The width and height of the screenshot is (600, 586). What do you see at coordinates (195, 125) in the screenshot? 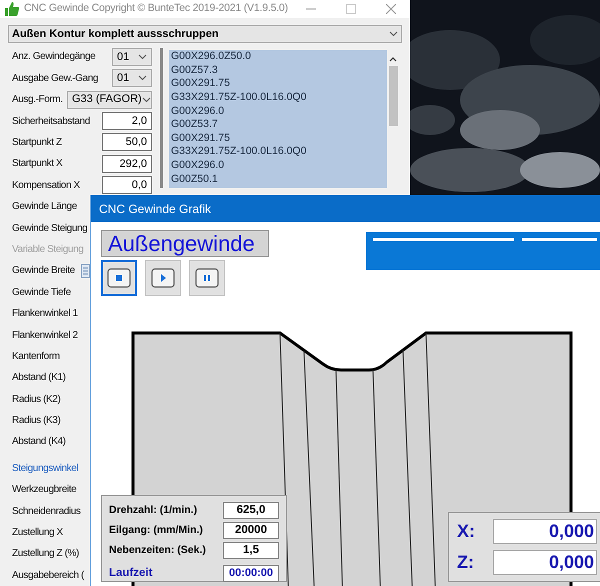
I see `code-line: G00Z53.7` at bounding box center [195, 125].